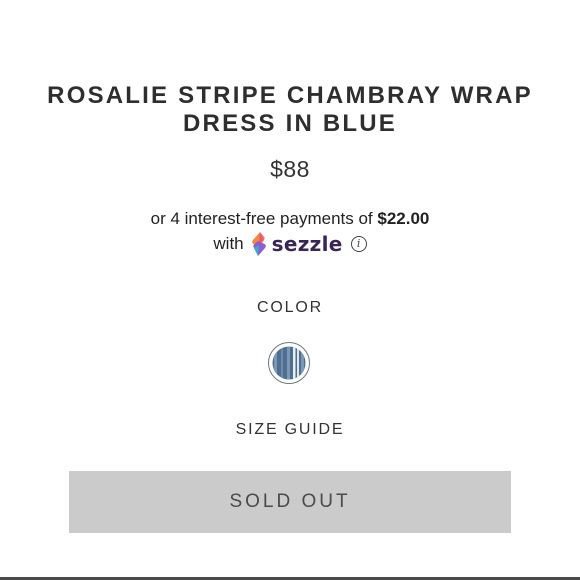 The width and height of the screenshot is (580, 580). What do you see at coordinates (290, 430) in the screenshot?
I see `size-guide-link: SIZE GUIDE` at bounding box center [290, 430].